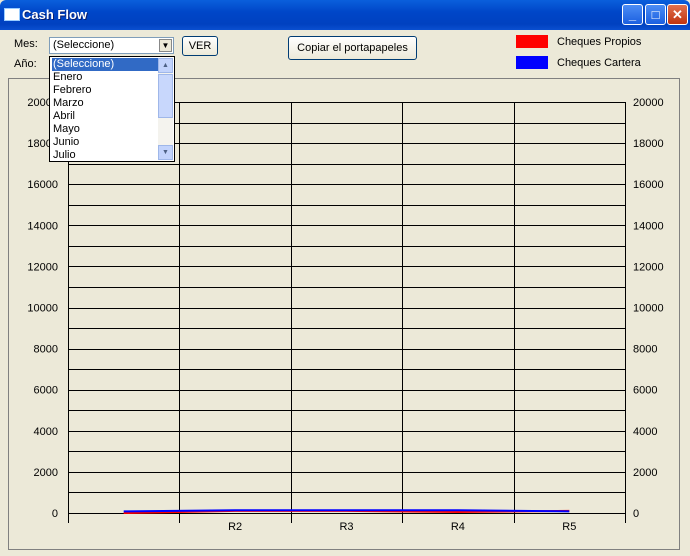 The image size is (690, 556). I want to click on y-tick-label-left: 12000, so click(42, 267).